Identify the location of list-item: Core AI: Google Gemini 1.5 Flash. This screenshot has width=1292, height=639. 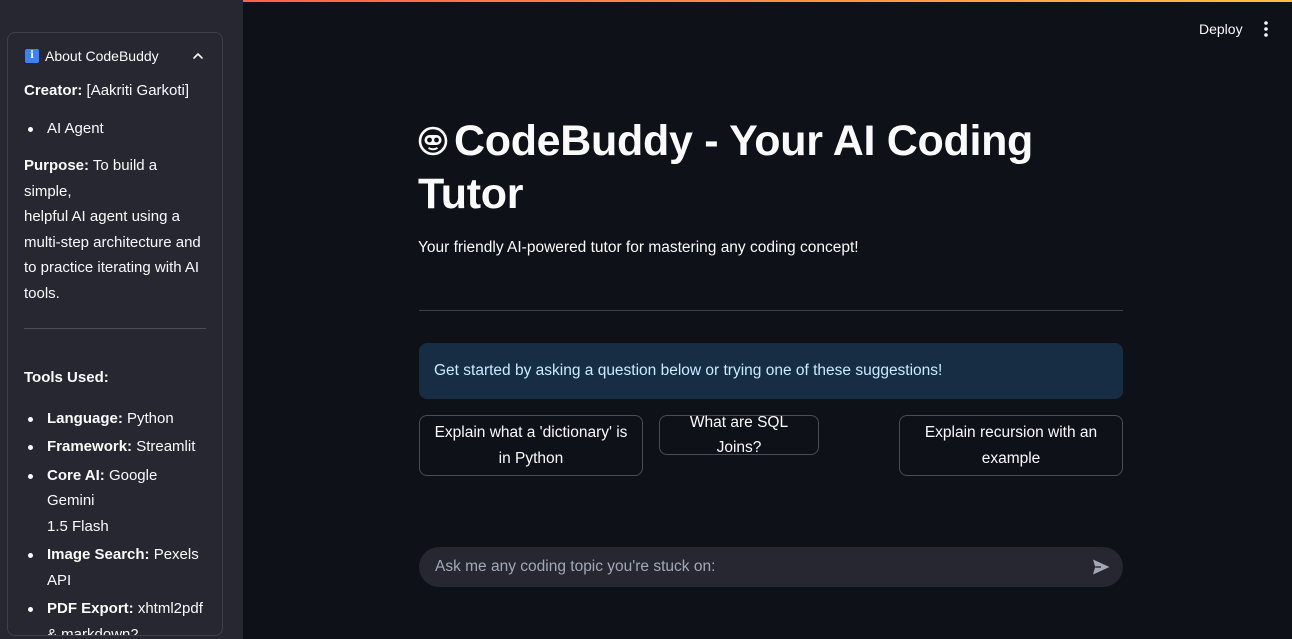
(115, 501).